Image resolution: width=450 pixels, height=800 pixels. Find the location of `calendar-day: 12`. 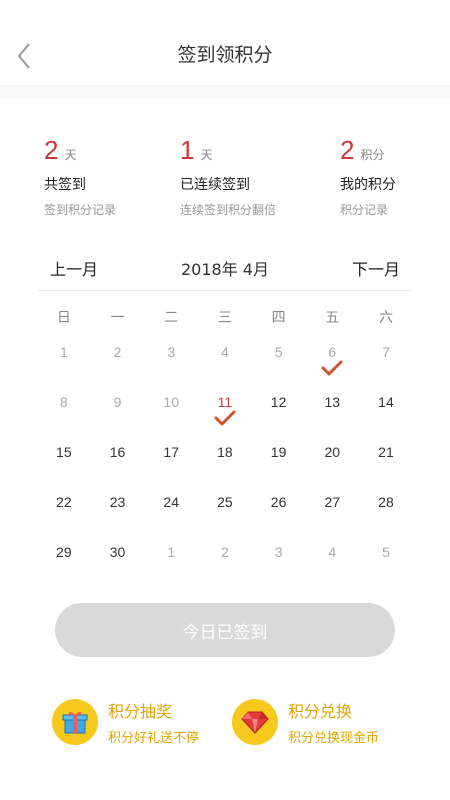

calendar-day: 12 is located at coordinates (279, 409).